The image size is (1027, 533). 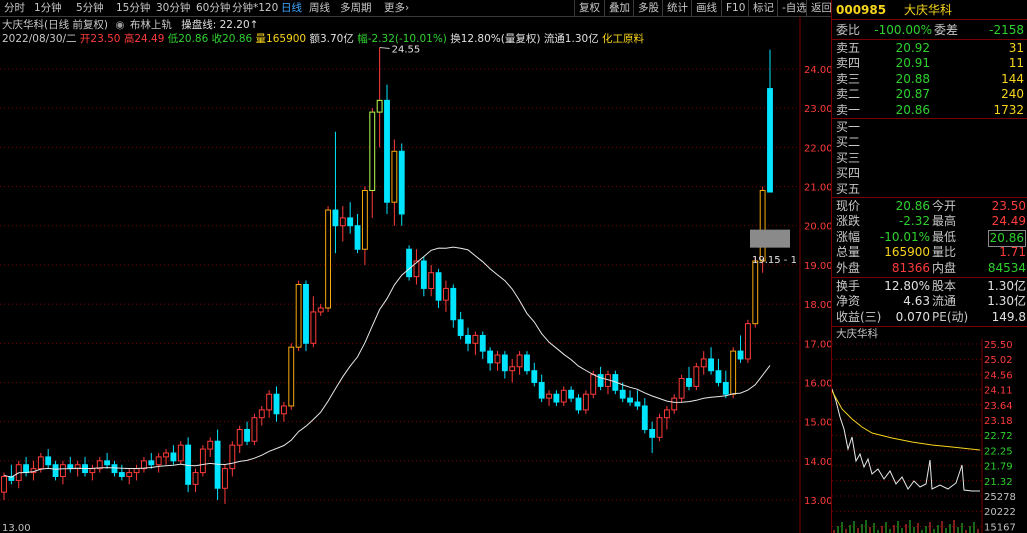 I want to click on toolbar-button-0: 复权, so click(x=589, y=8).